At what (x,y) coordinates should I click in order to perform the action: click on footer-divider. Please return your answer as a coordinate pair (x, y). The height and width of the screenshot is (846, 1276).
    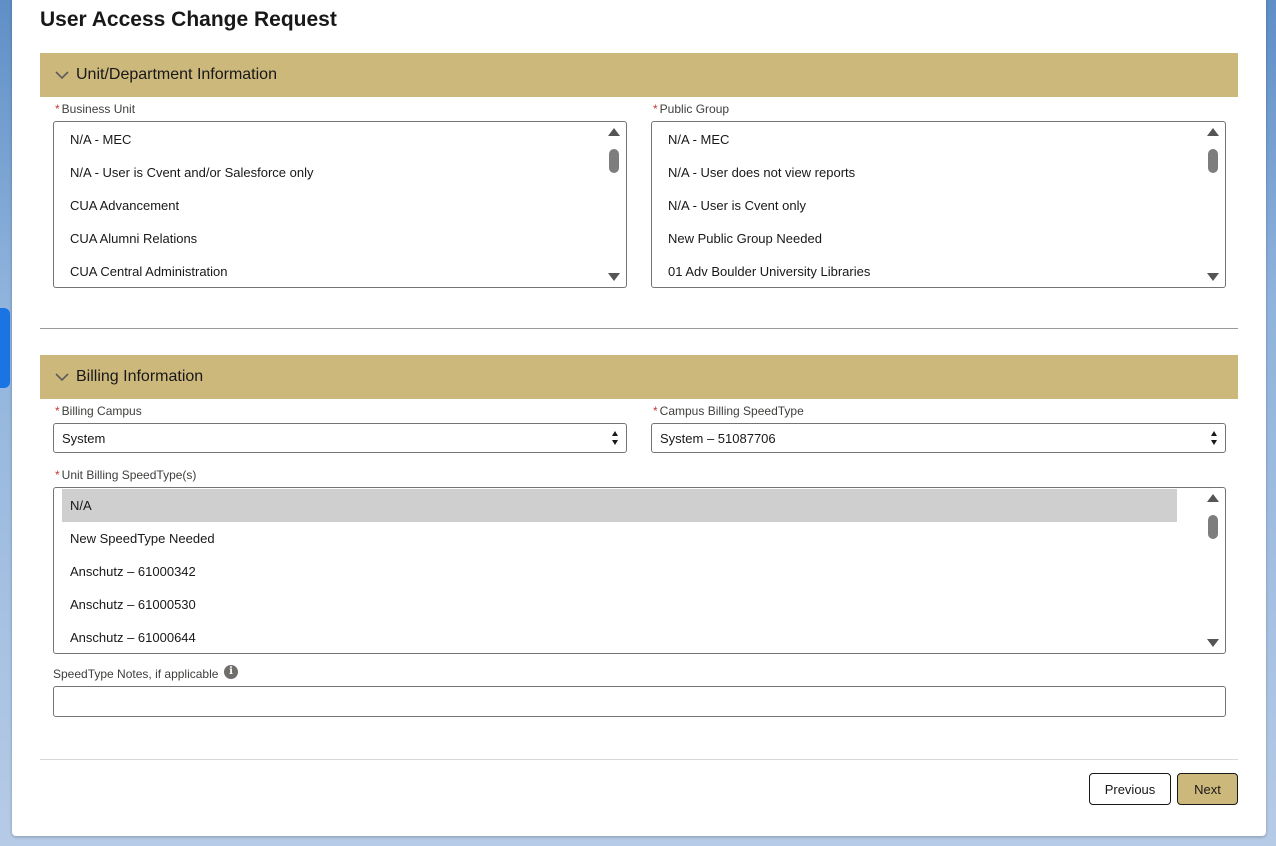
    Looking at the image, I should click on (639, 759).